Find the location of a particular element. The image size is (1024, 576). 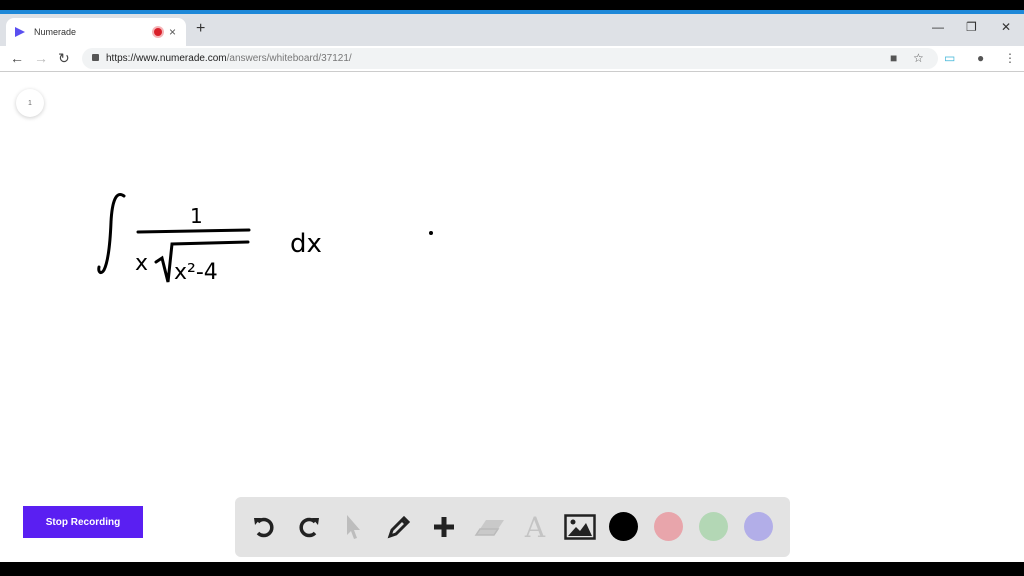

back-icon: ← is located at coordinates (17, 58).